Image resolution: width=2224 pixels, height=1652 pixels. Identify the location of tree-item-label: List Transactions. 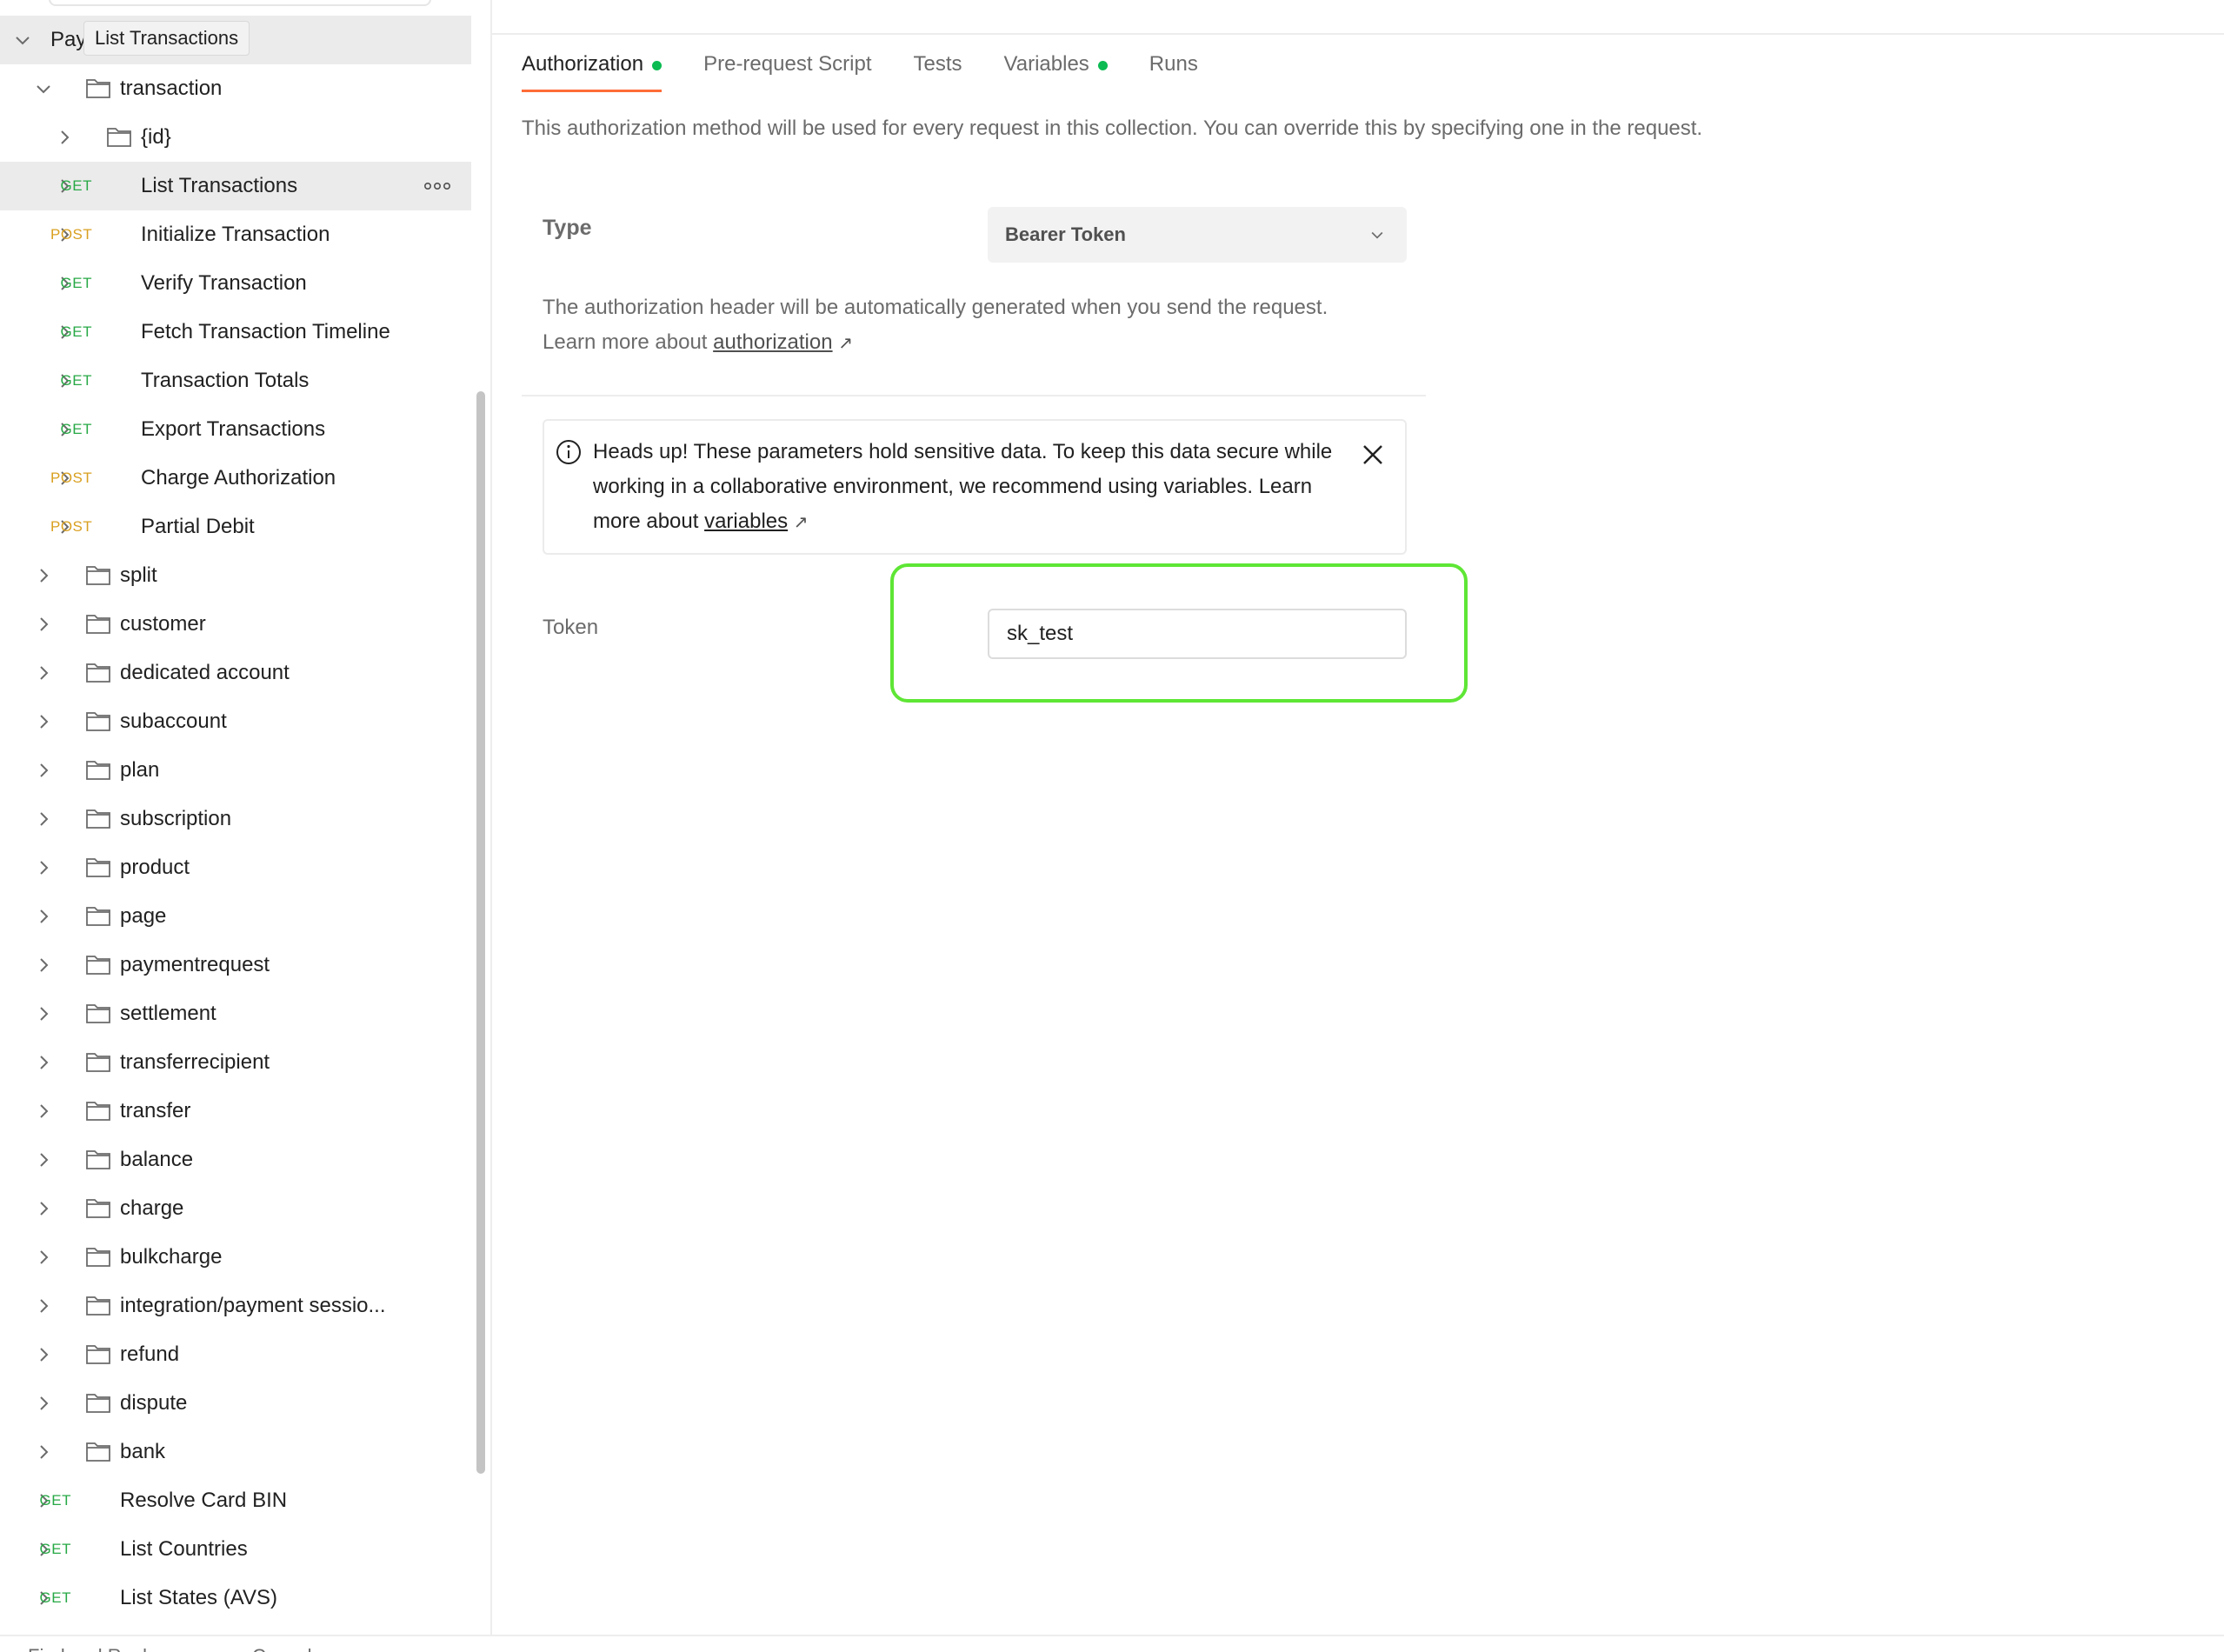
(220, 185).